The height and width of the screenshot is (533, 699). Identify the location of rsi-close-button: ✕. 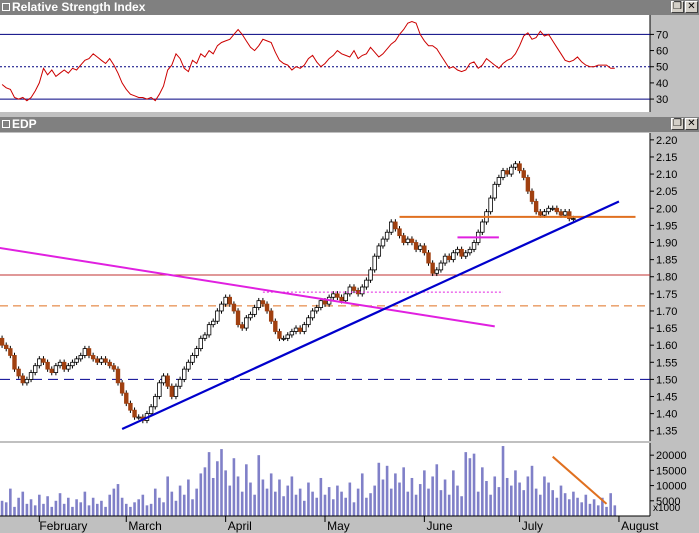
(691, 7).